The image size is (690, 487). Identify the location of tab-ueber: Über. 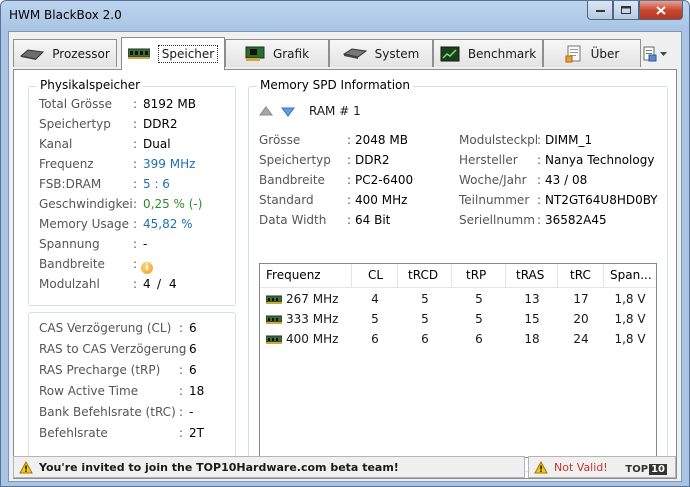
(592, 53).